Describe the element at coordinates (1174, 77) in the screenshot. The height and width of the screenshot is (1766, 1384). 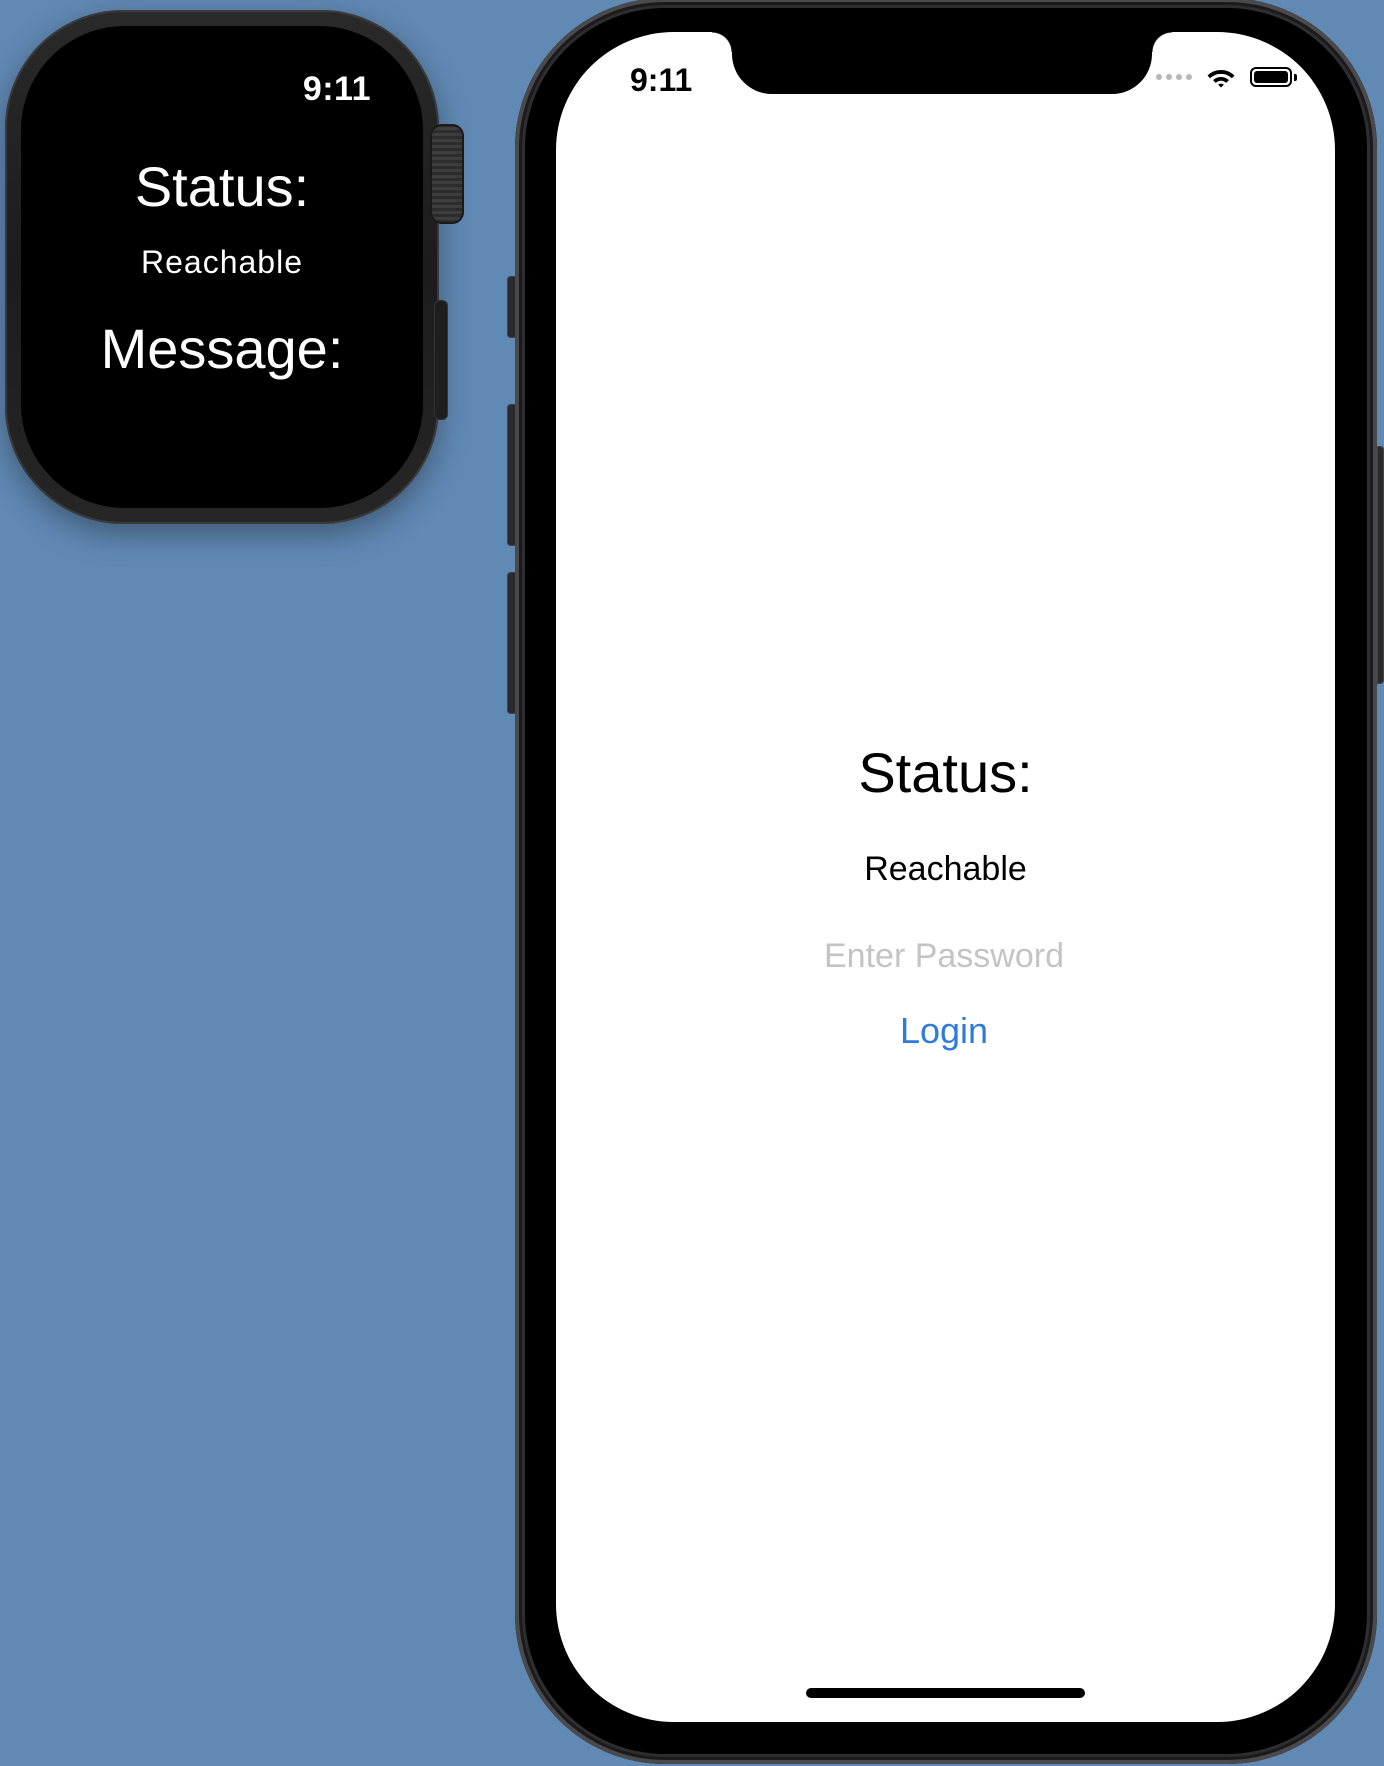
I see `cellular-signal-icon` at that location.